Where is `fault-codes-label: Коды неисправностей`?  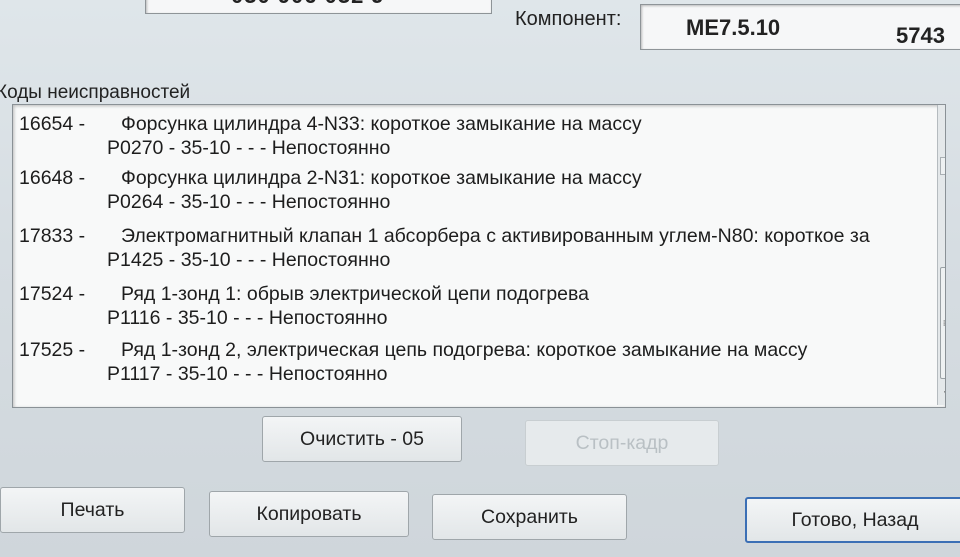
fault-codes-label: Коды неисправностей is located at coordinates (95, 92).